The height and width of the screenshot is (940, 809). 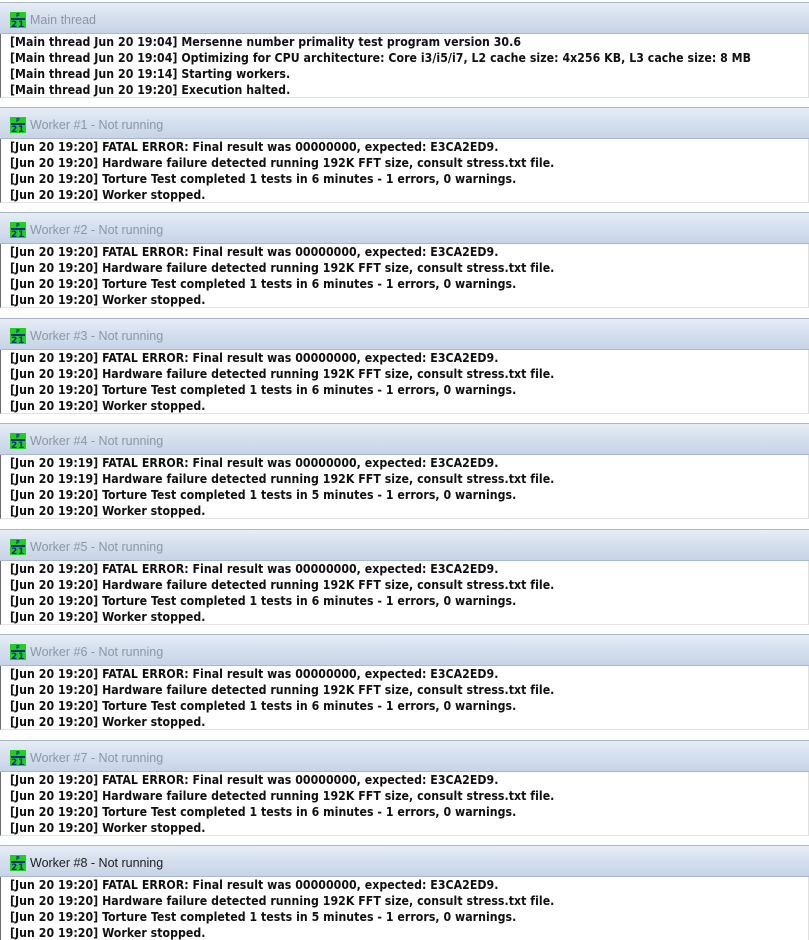 What do you see at coordinates (404, 18) in the screenshot?
I see `window-titlebar: 2 1 P Main thread` at bounding box center [404, 18].